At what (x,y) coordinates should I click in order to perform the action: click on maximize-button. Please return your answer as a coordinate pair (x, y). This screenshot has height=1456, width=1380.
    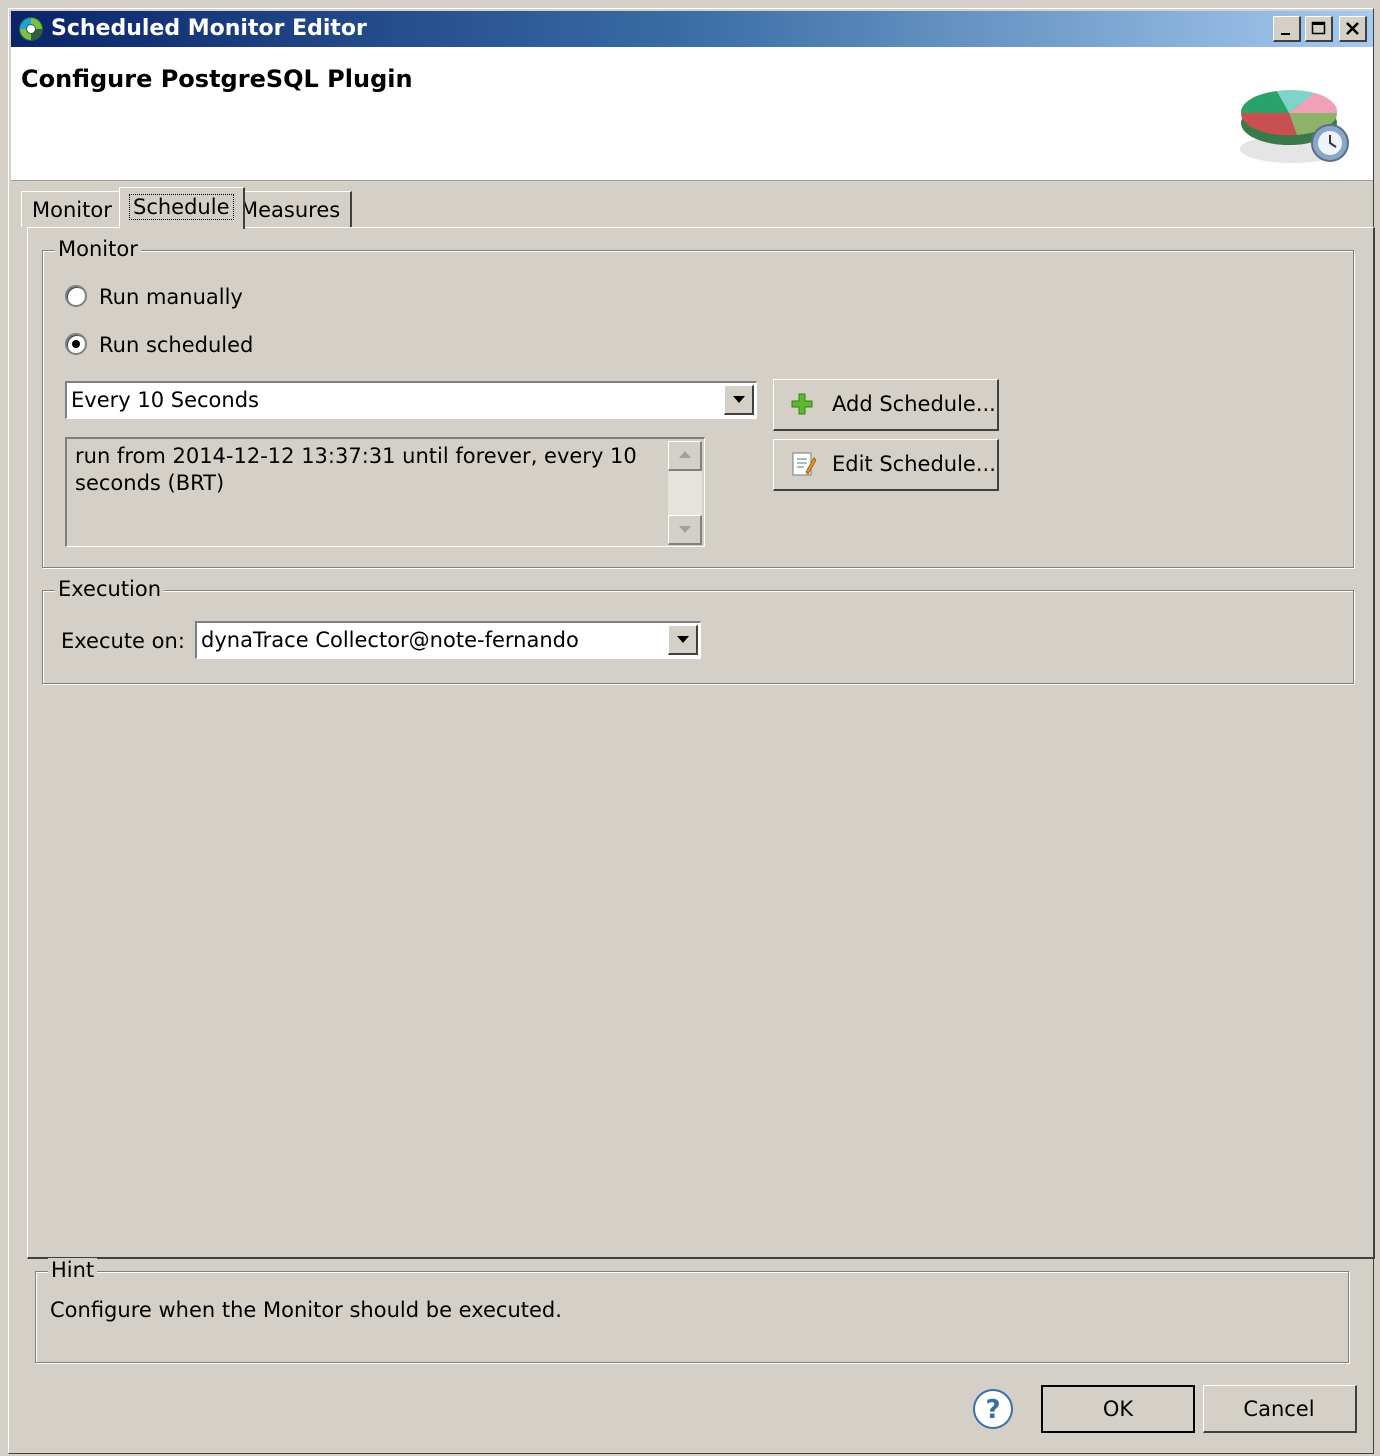
    Looking at the image, I should click on (1319, 29).